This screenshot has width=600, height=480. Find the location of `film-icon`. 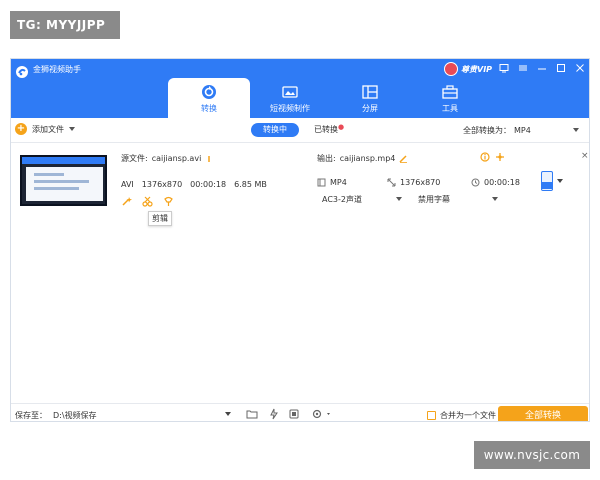

film-icon is located at coordinates (321, 182).